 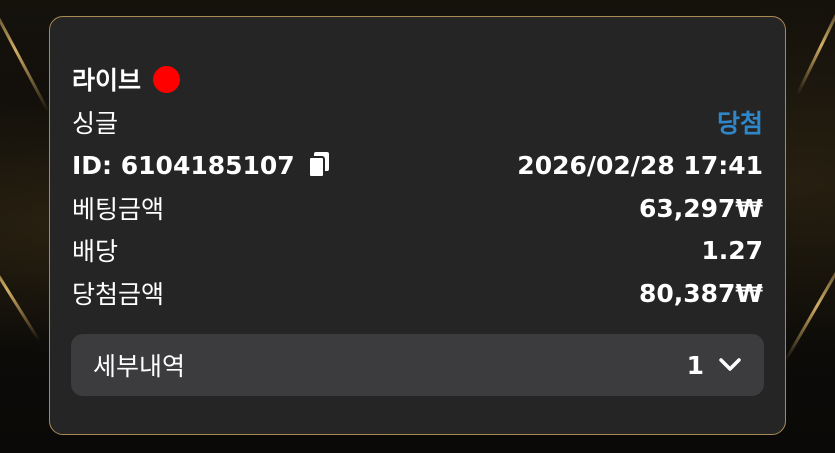 What do you see at coordinates (640, 165) in the screenshot?
I see `bet-datetime: 2026/02/28 17:41` at bounding box center [640, 165].